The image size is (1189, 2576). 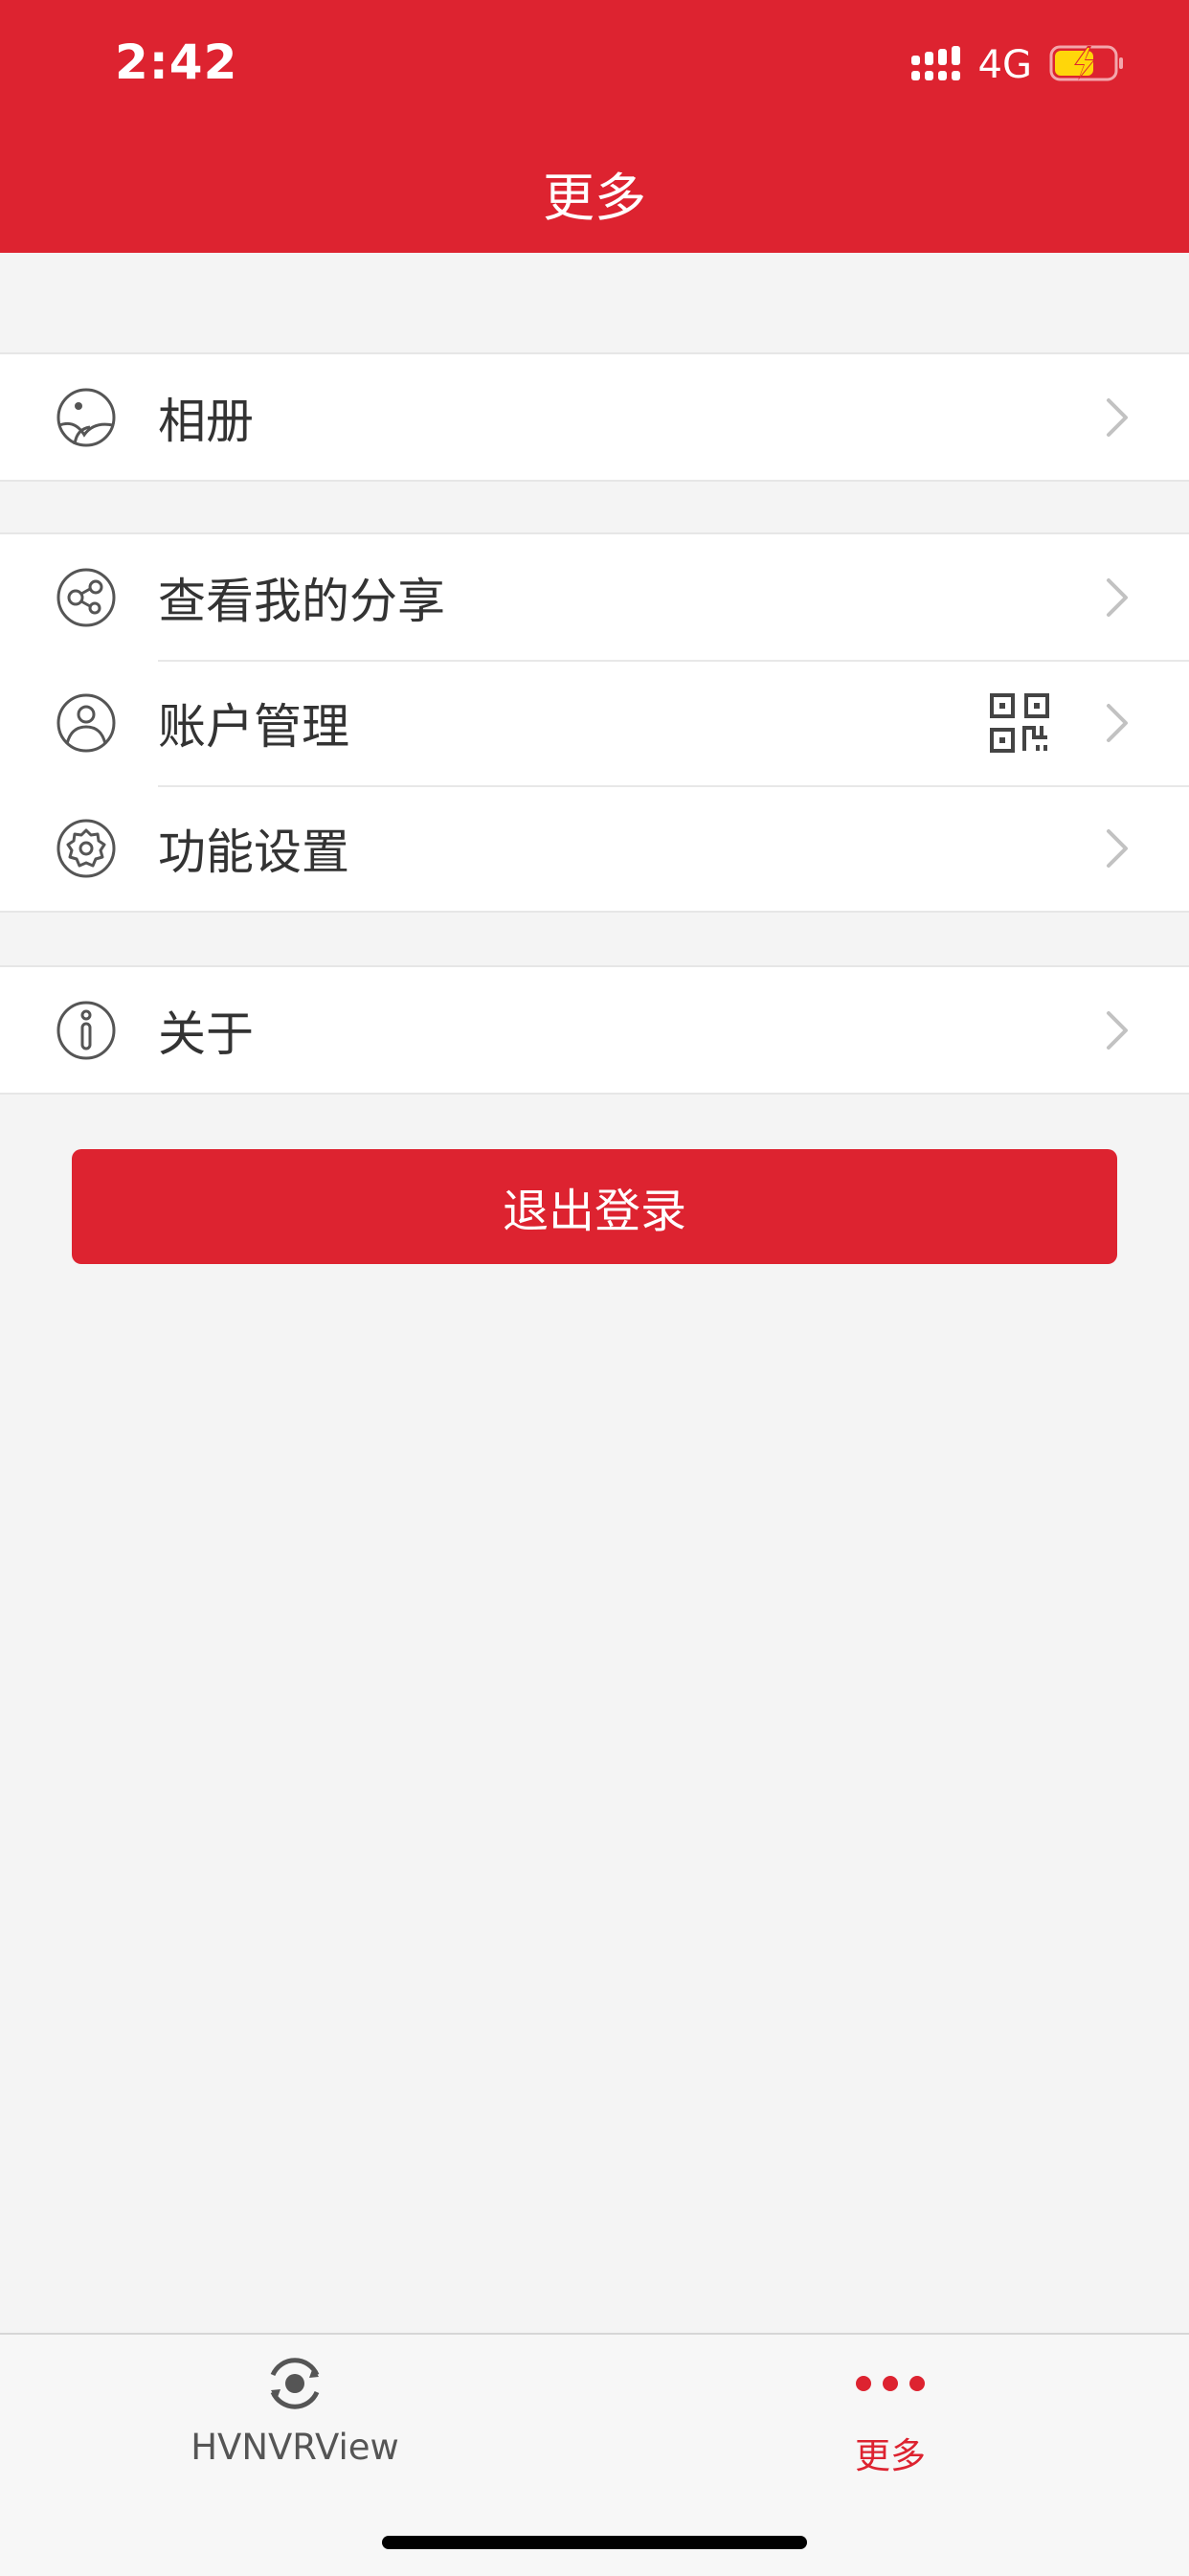 What do you see at coordinates (86, 1030) in the screenshot?
I see `info-icon` at bounding box center [86, 1030].